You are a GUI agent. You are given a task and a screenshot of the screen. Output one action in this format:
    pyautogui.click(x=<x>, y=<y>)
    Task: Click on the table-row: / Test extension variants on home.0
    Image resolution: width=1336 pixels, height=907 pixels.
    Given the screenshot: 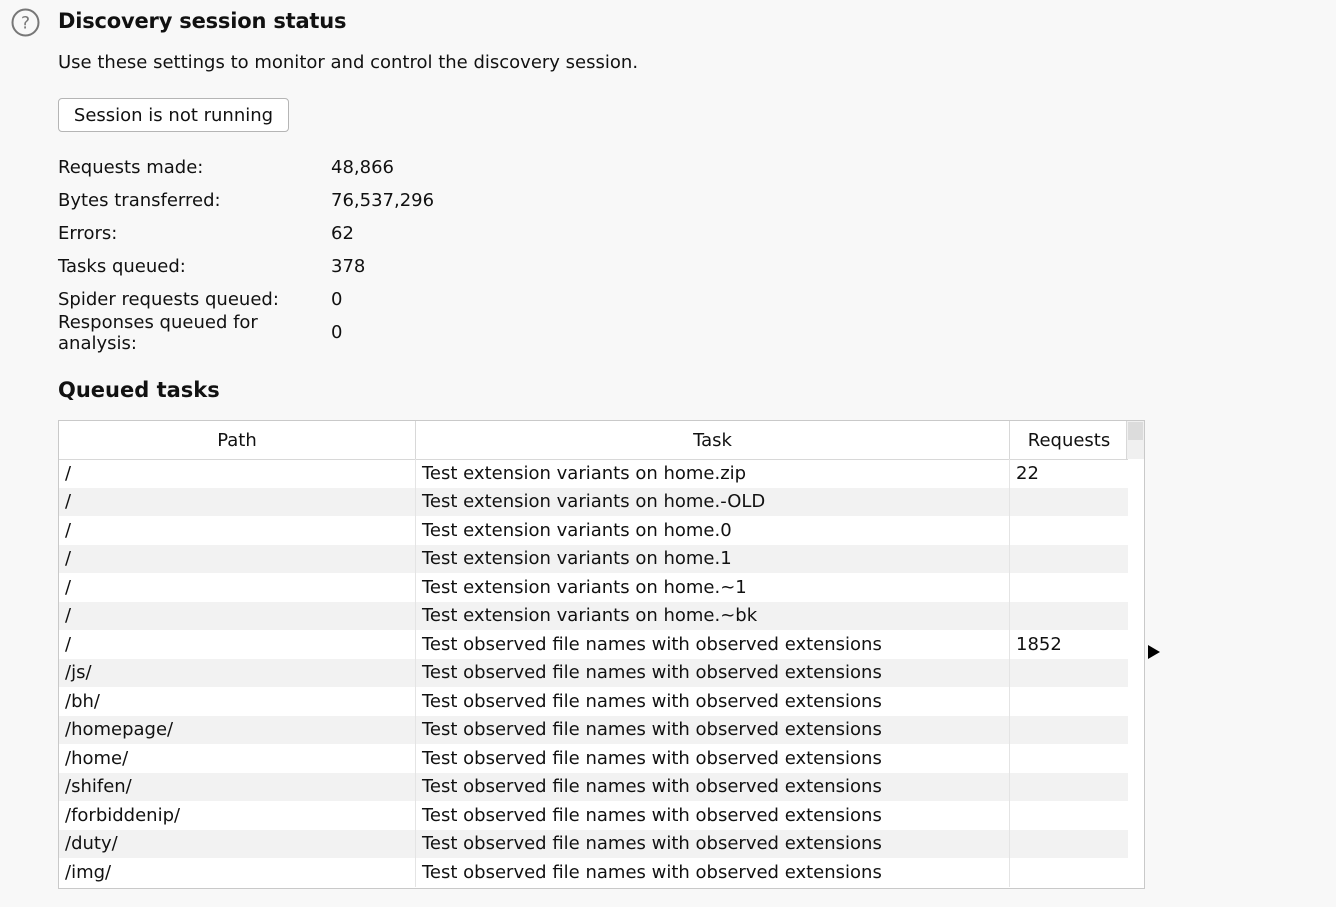 What is the action you would take?
    pyautogui.click(x=593, y=530)
    